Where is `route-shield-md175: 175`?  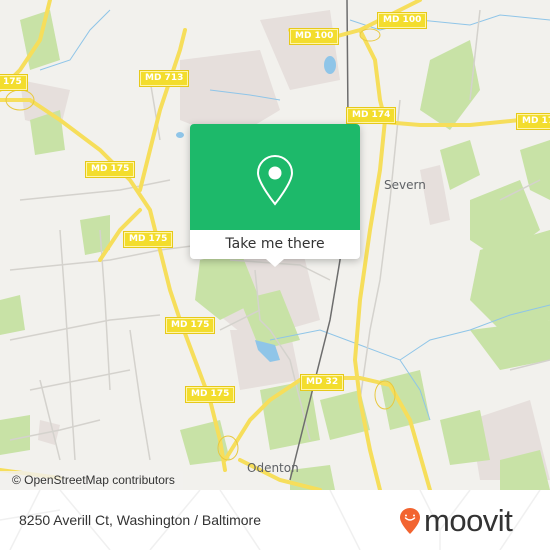 route-shield-md175: 175 is located at coordinates (14, 82).